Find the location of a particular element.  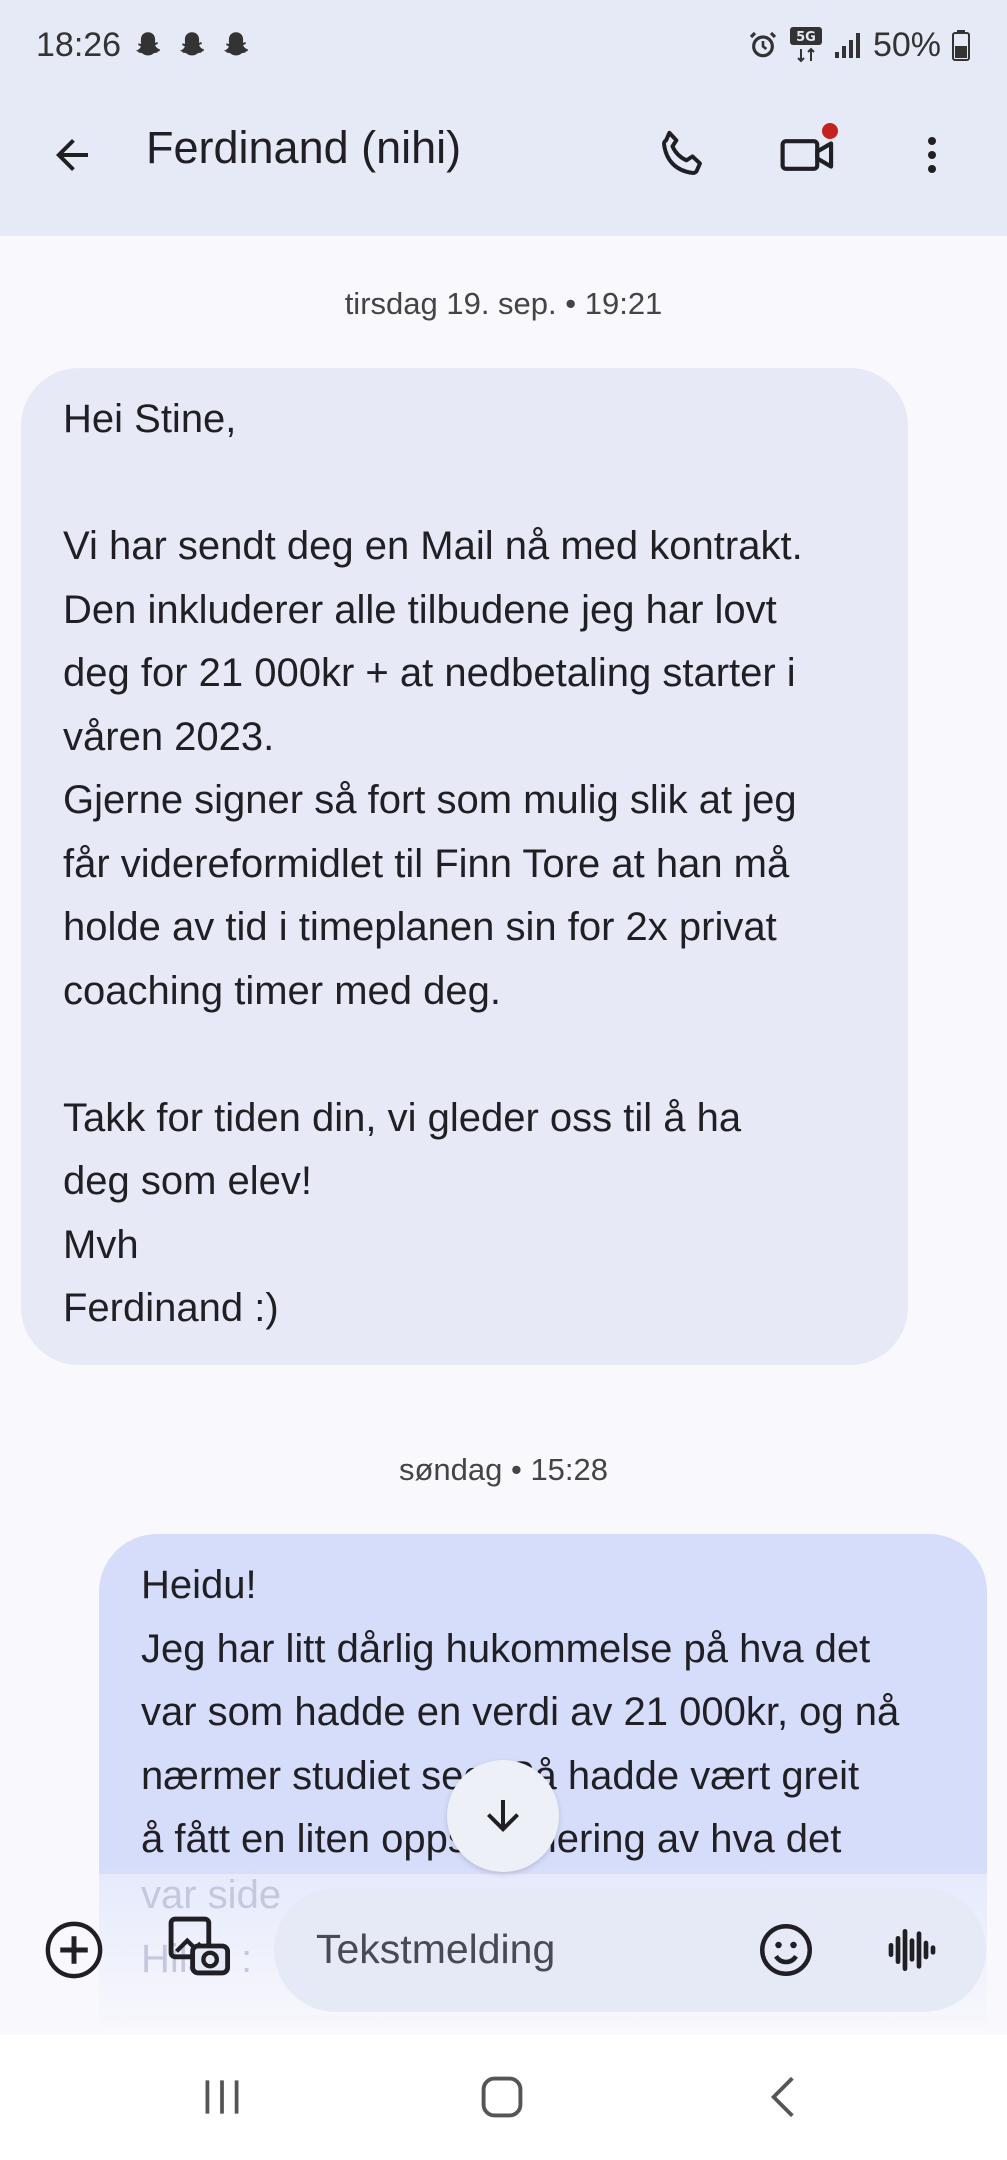

status-right: 5G 50% is located at coordinates (859, 45).